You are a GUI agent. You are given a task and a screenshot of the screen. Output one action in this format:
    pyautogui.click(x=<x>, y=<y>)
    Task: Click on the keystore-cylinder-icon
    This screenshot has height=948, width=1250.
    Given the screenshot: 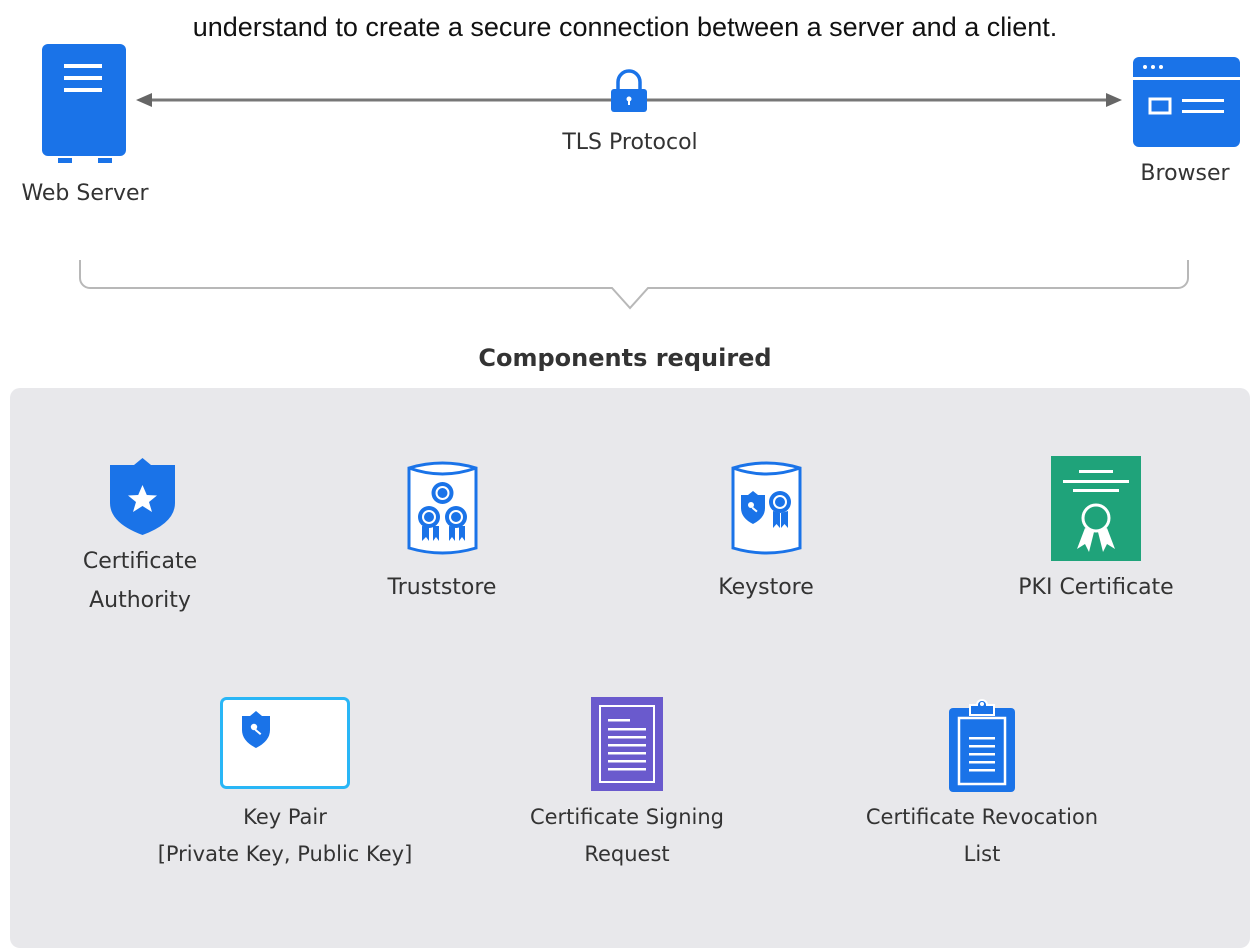 What is the action you would take?
    pyautogui.click(x=766, y=508)
    